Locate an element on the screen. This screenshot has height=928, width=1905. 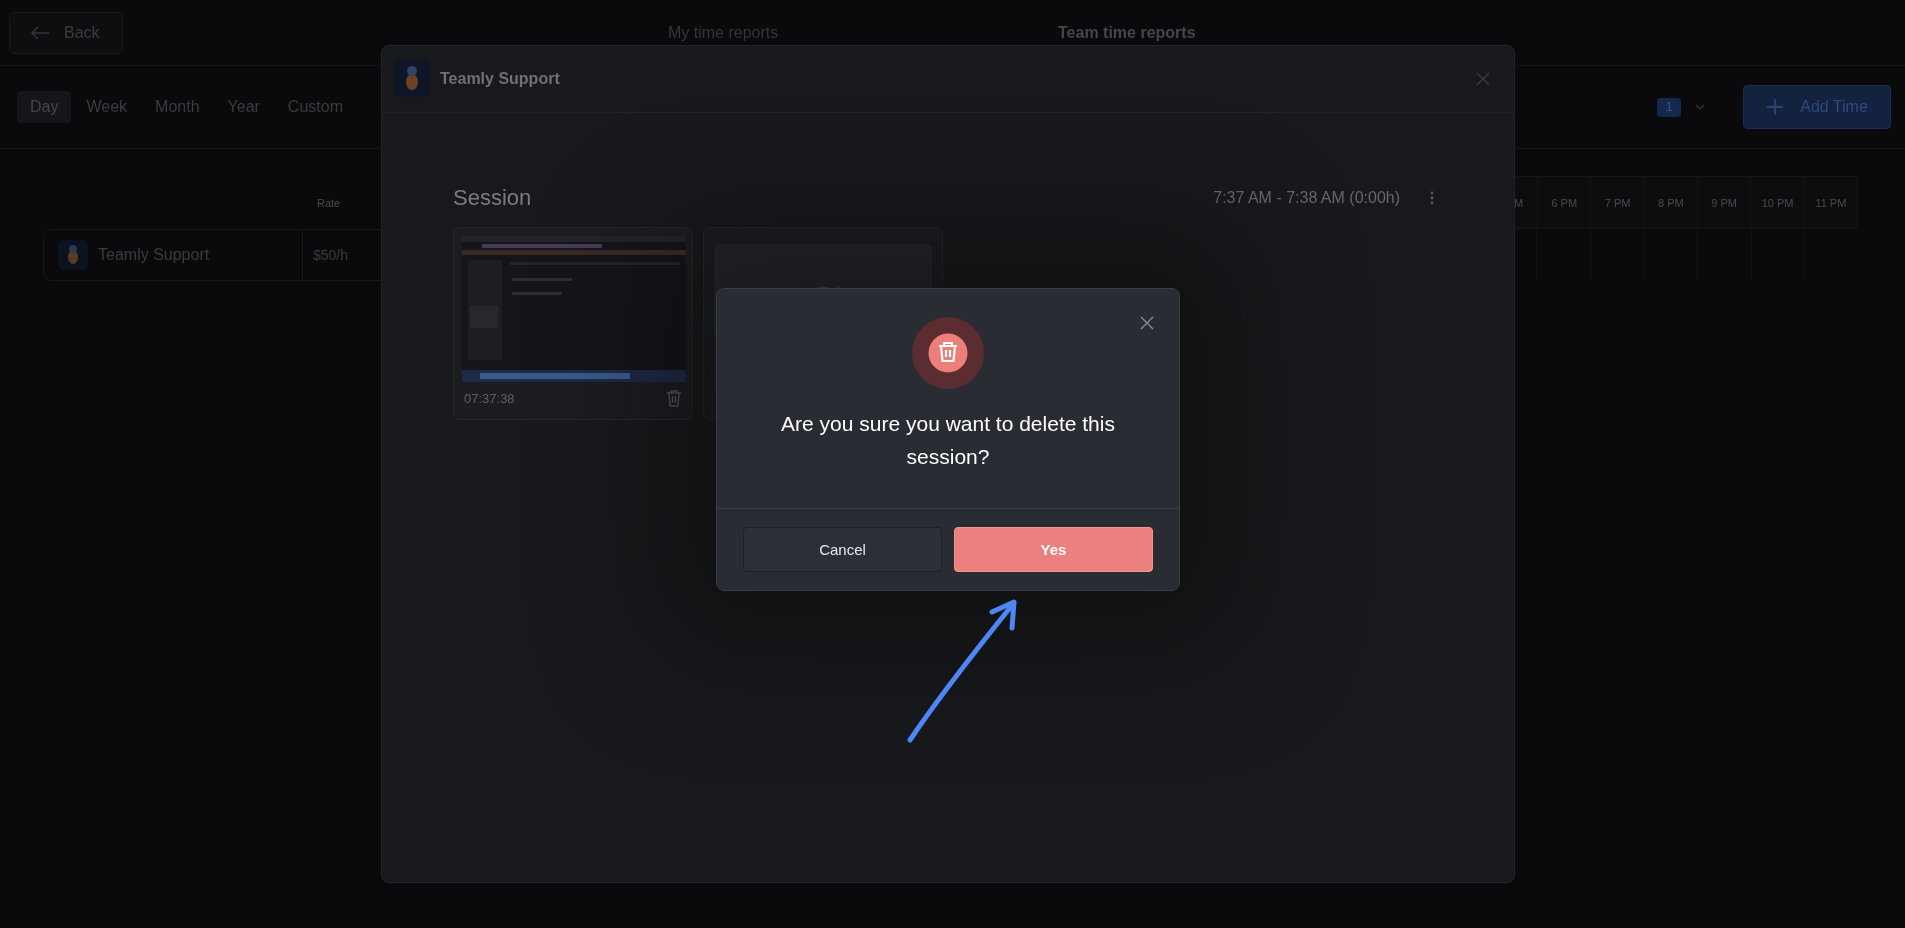
screenshot-card: 07:37:38 is located at coordinates (573, 323).